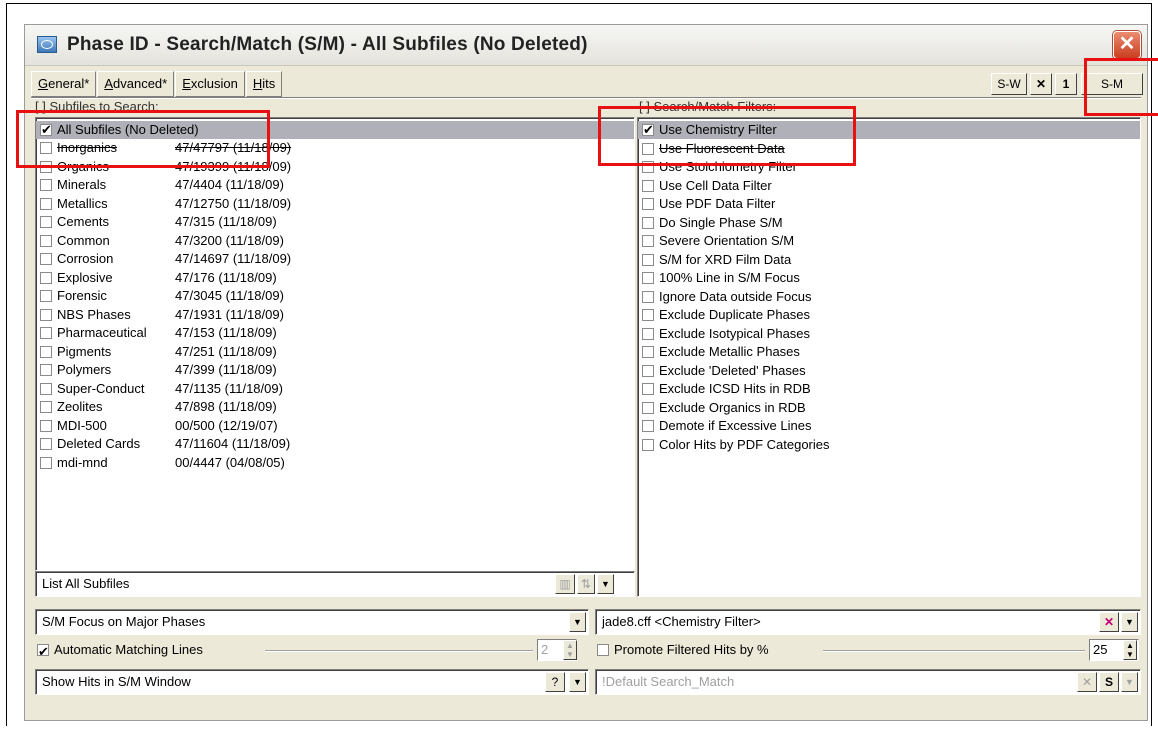 Image resolution: width=1158 pixels, height=729 pixels. Describe the element at coordinates (64, 84) in the screenshot. I see `tab-general: General*` at that location.